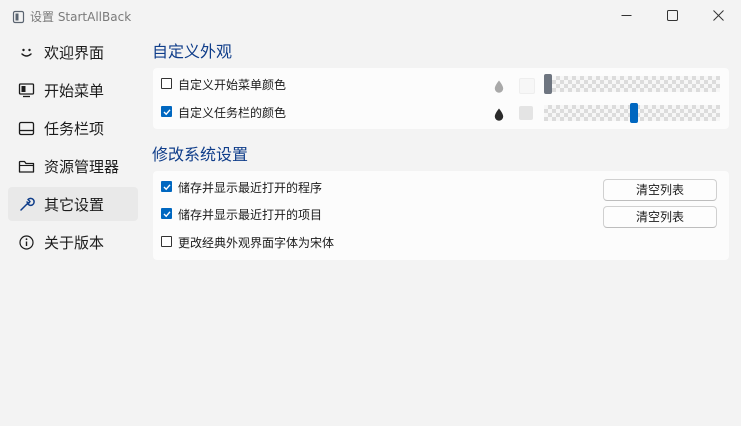  I want to click on title-bar: 设置 StartAllBack, so click(370, 16).